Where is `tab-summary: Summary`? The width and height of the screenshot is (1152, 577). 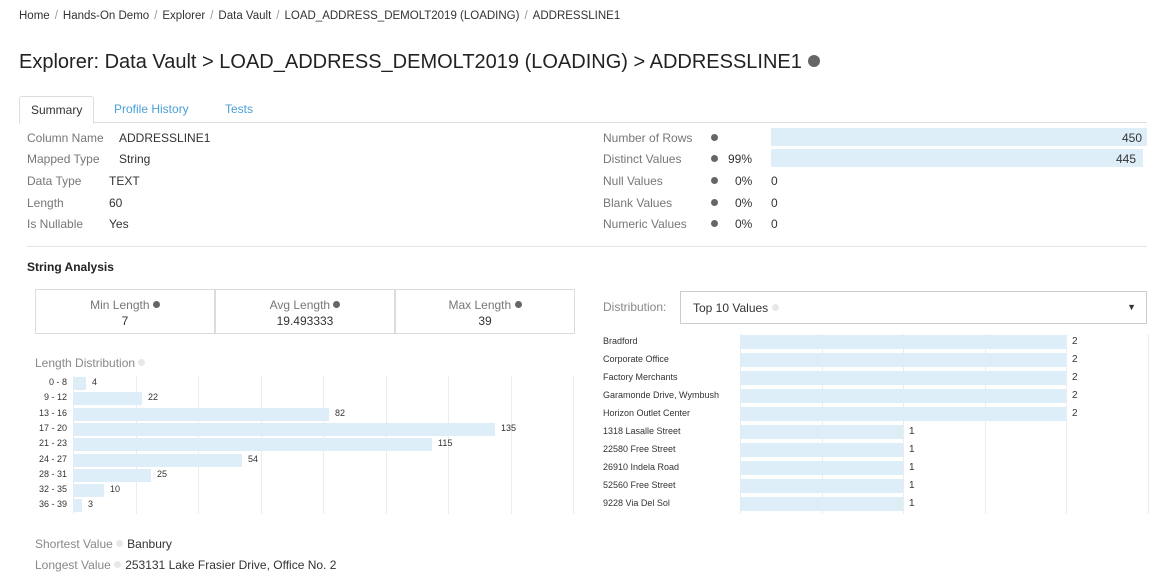 tab-summary: Summary is located at coordinates (57, 110).